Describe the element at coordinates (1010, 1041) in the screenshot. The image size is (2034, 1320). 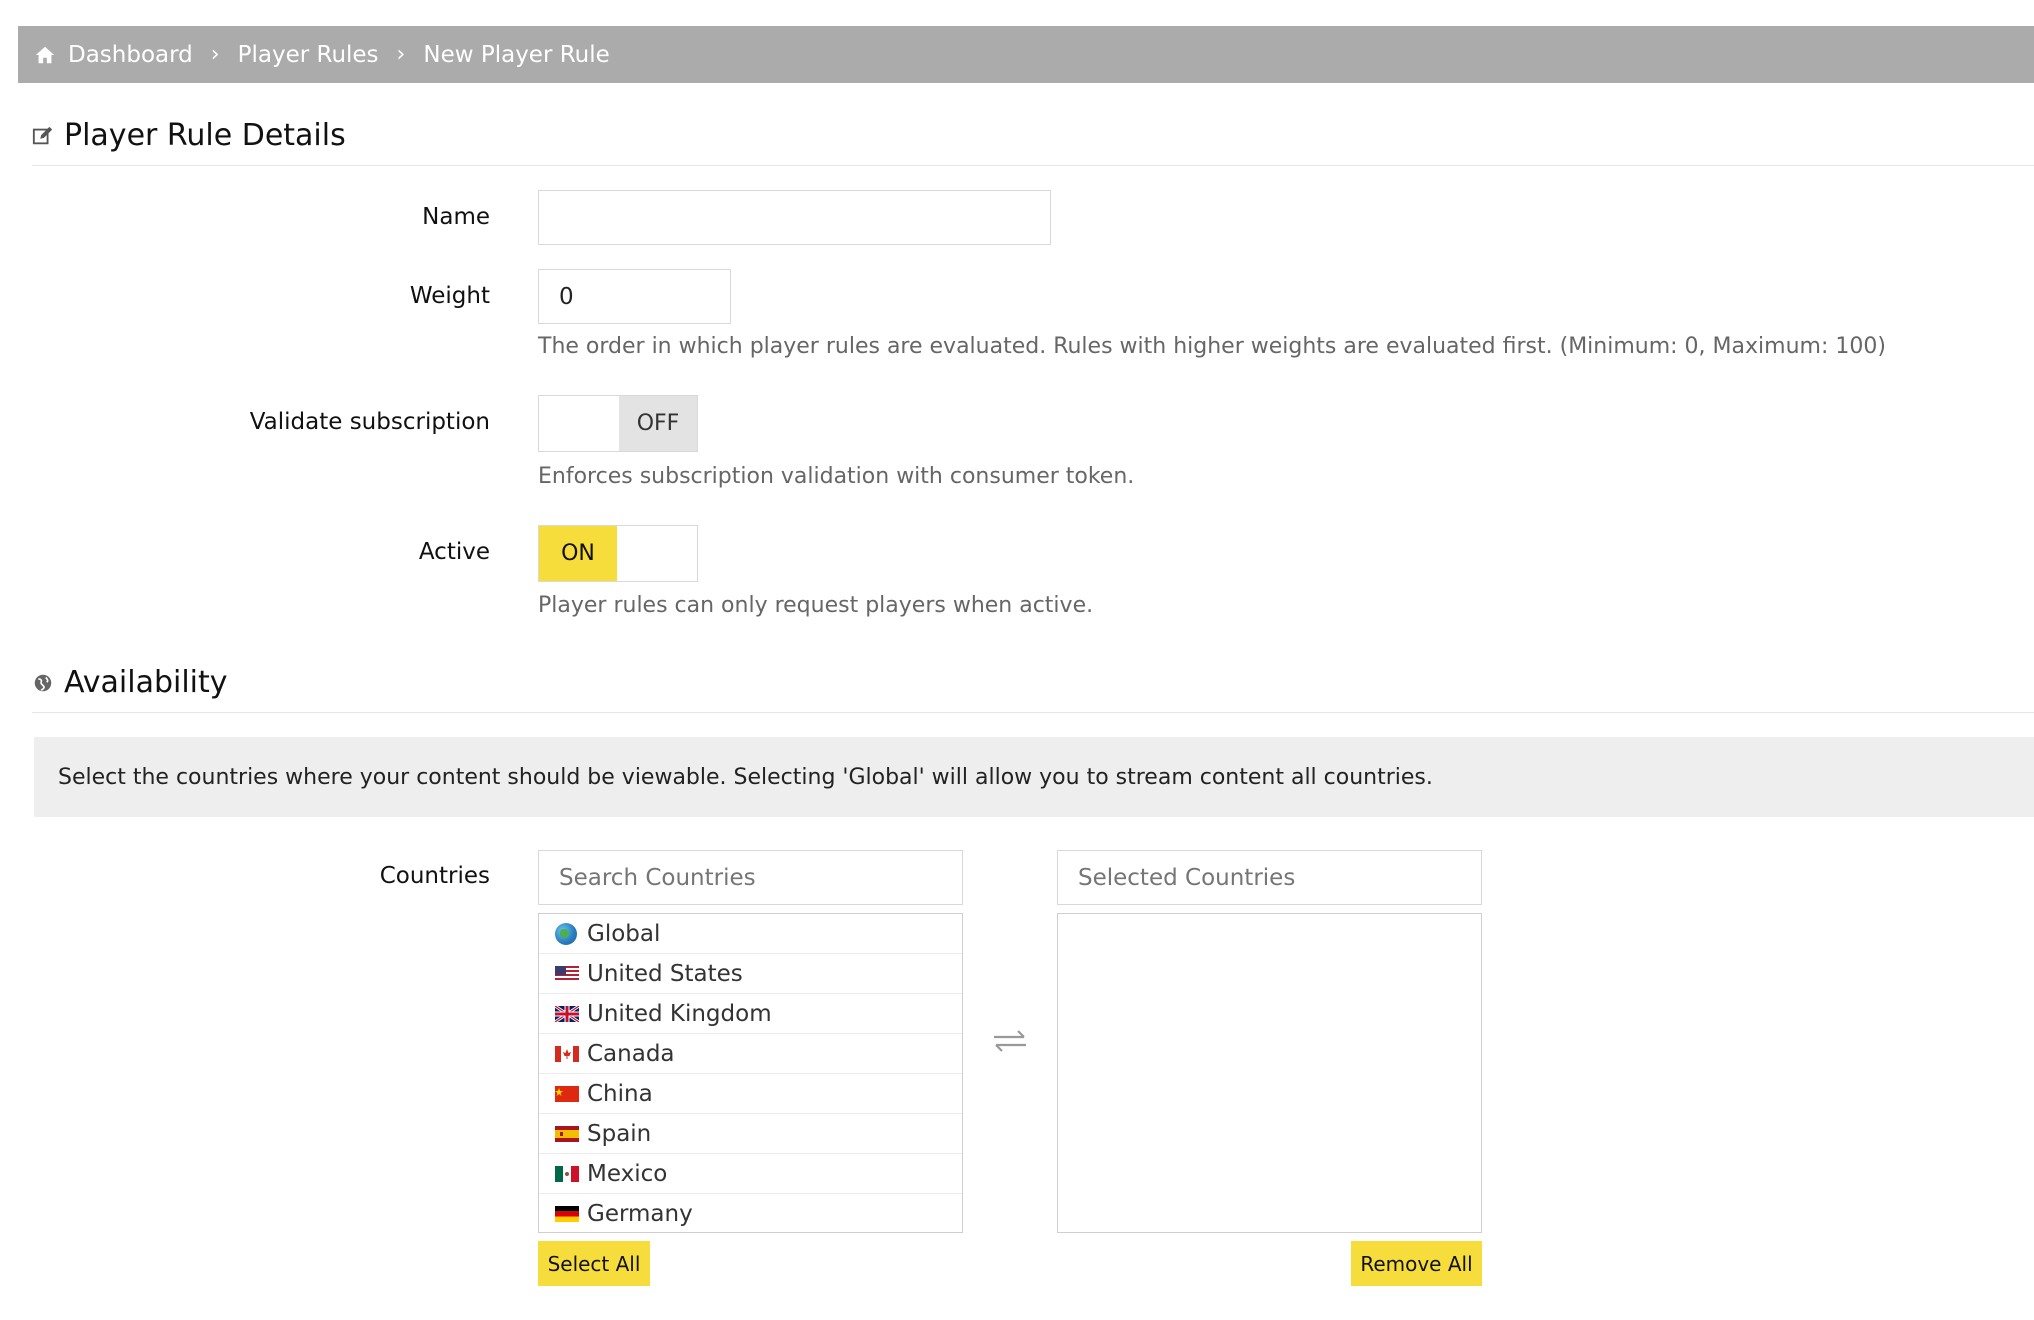
I see `swap-arrows-icon` at that location.